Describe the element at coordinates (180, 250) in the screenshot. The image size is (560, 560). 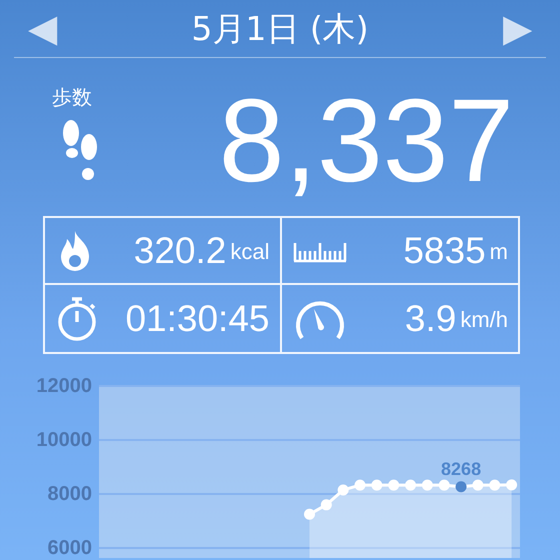
I see `stat-value: 320.2` at that location.